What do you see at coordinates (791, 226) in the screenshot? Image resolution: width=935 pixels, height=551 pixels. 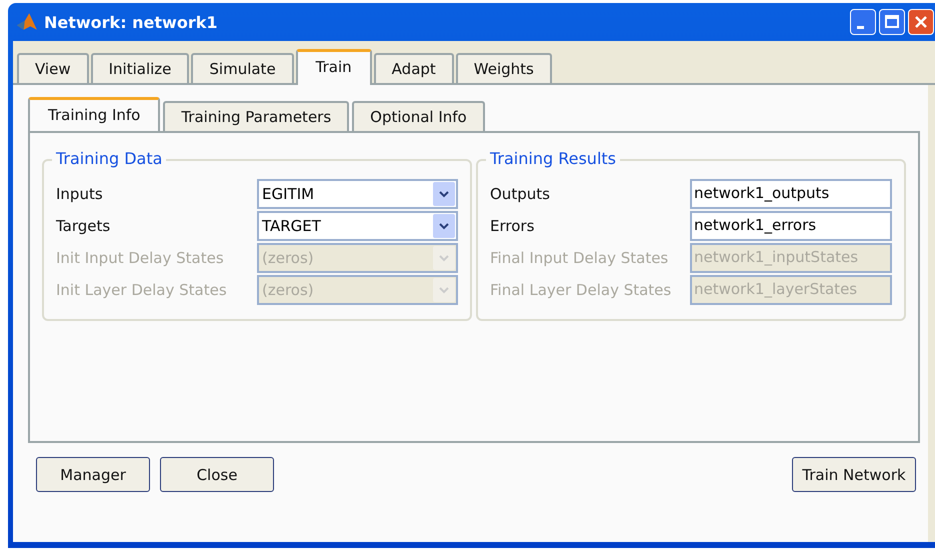 I see `text-field: network1_errors` at bounding box center [791, 226].